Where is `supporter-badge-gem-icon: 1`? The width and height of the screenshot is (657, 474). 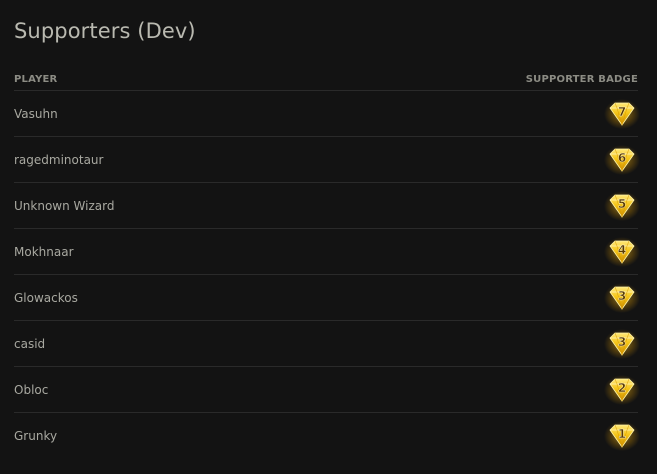
supporter-badge-gem-icon: 1 is located at coordinates (622, 435).